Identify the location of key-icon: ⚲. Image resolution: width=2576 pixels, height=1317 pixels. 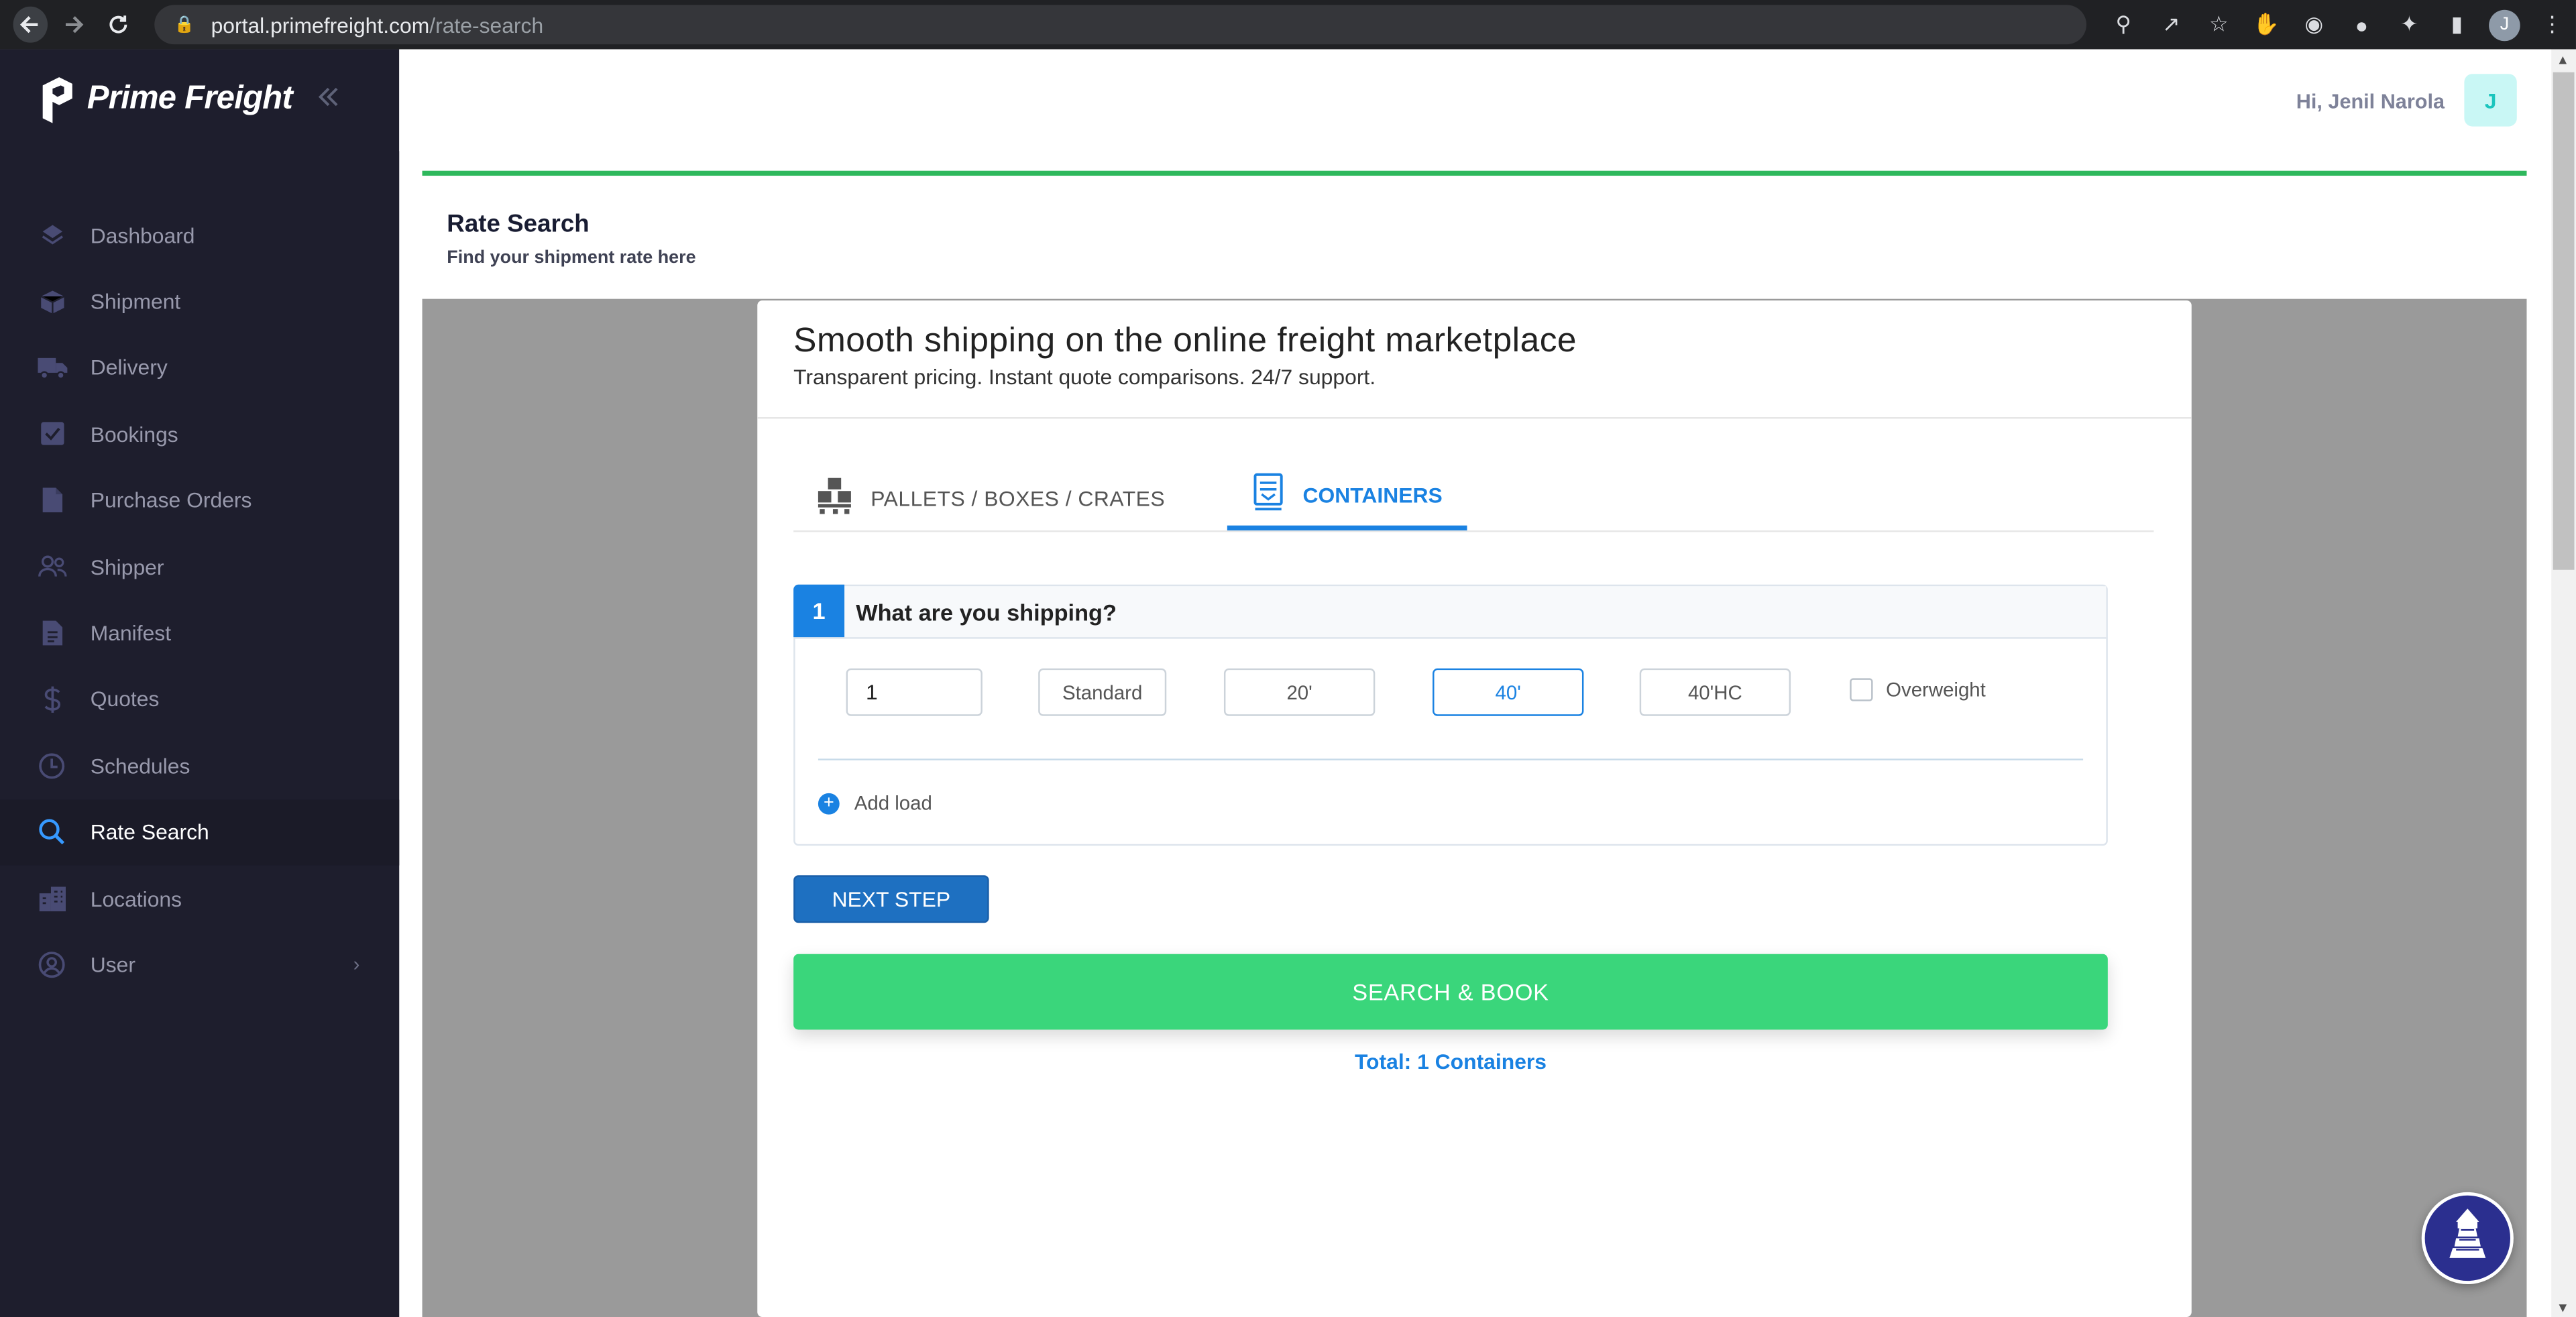
(2123, 24).